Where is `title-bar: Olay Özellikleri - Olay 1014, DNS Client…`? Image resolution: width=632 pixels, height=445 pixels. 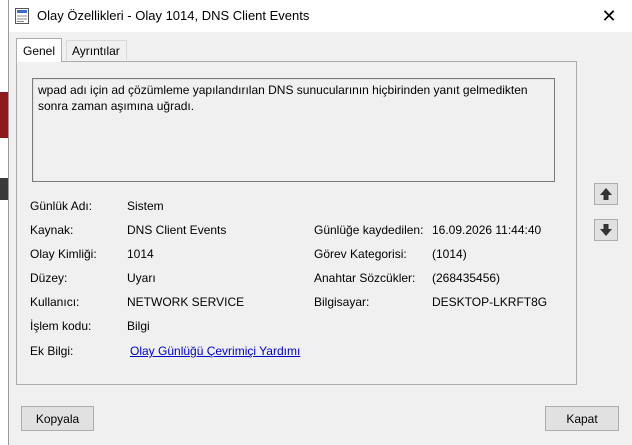 title-bar: Olay Özellikleri - Olay 1014, DNS Client… is located at coordinates (320, 16).